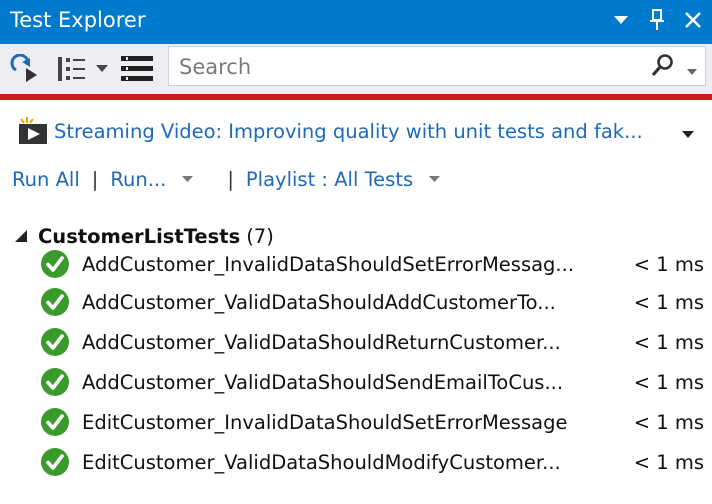 This screenshot has height=504, width=712. Describe the element at coordinates (329, 179) in the screenshot. I see `playlist-dropdown-link: Playlist : All Tests` at that location.